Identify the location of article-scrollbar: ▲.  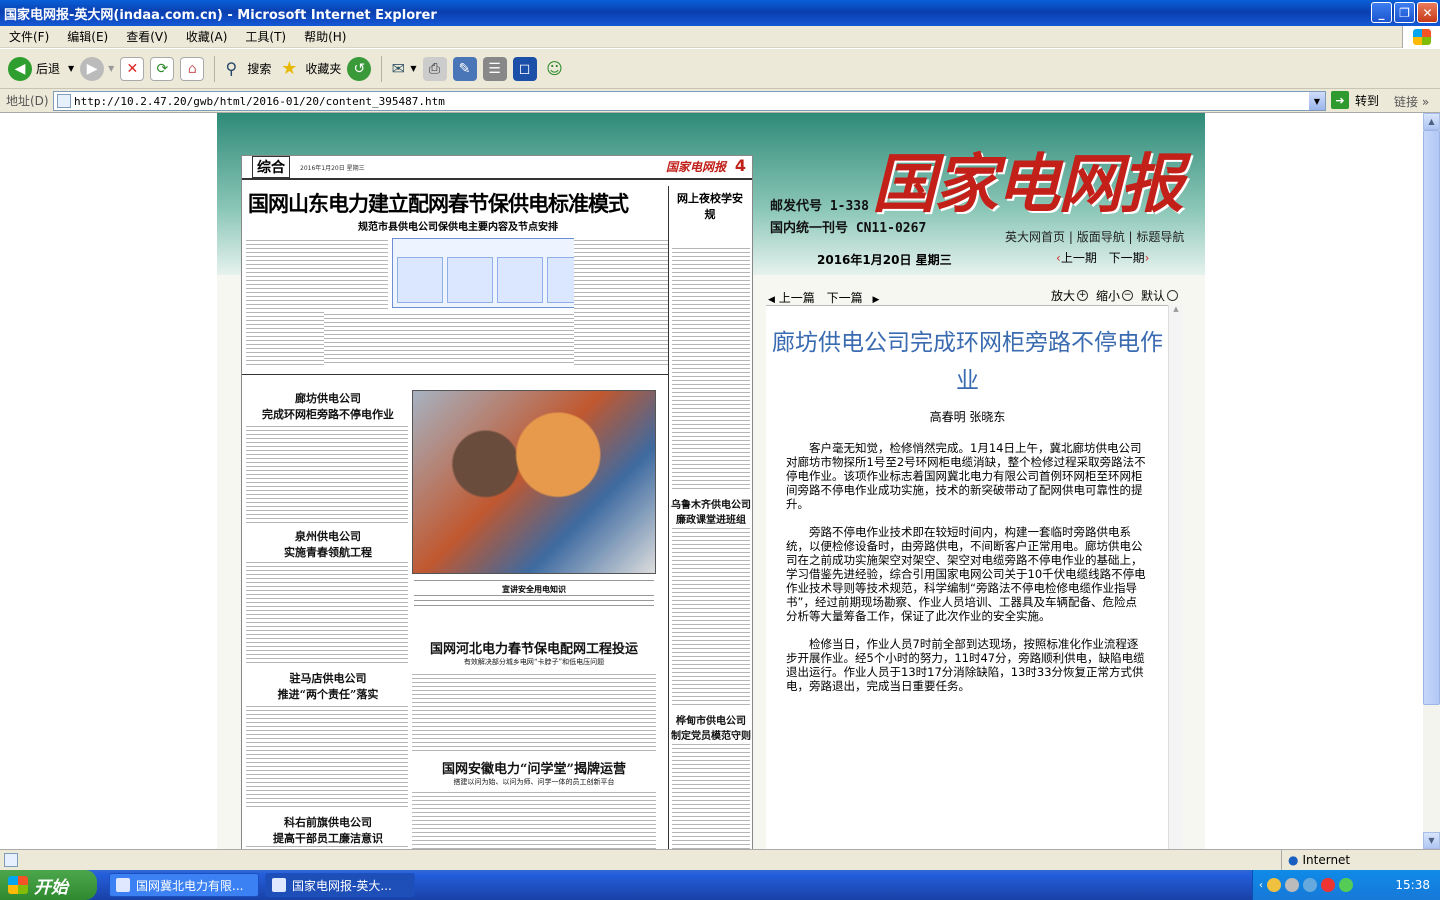
(1175, 577).